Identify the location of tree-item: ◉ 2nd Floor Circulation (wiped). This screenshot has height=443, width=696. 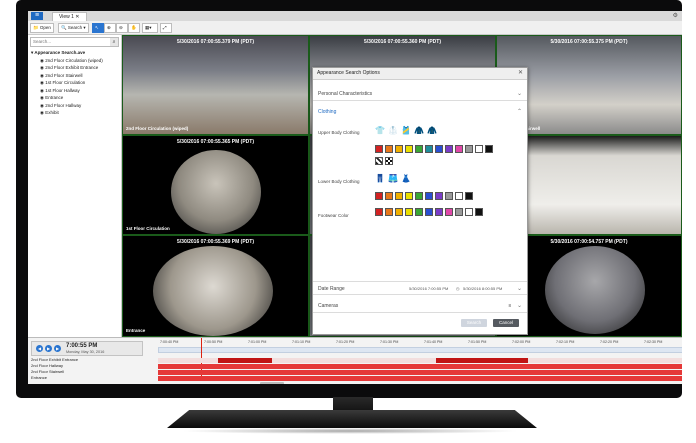
(74, 61).